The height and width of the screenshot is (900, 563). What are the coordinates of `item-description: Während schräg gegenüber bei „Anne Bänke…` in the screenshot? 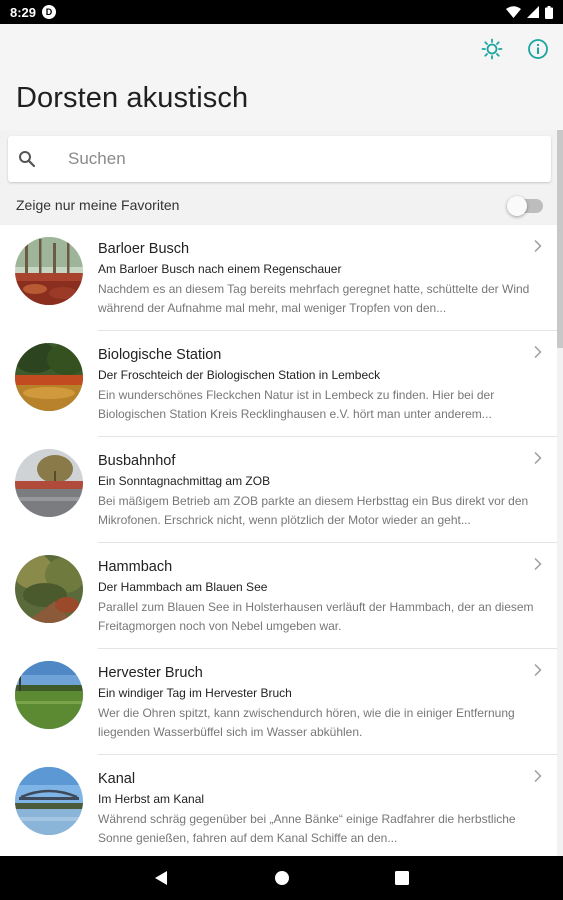 It's located at (307, 828).